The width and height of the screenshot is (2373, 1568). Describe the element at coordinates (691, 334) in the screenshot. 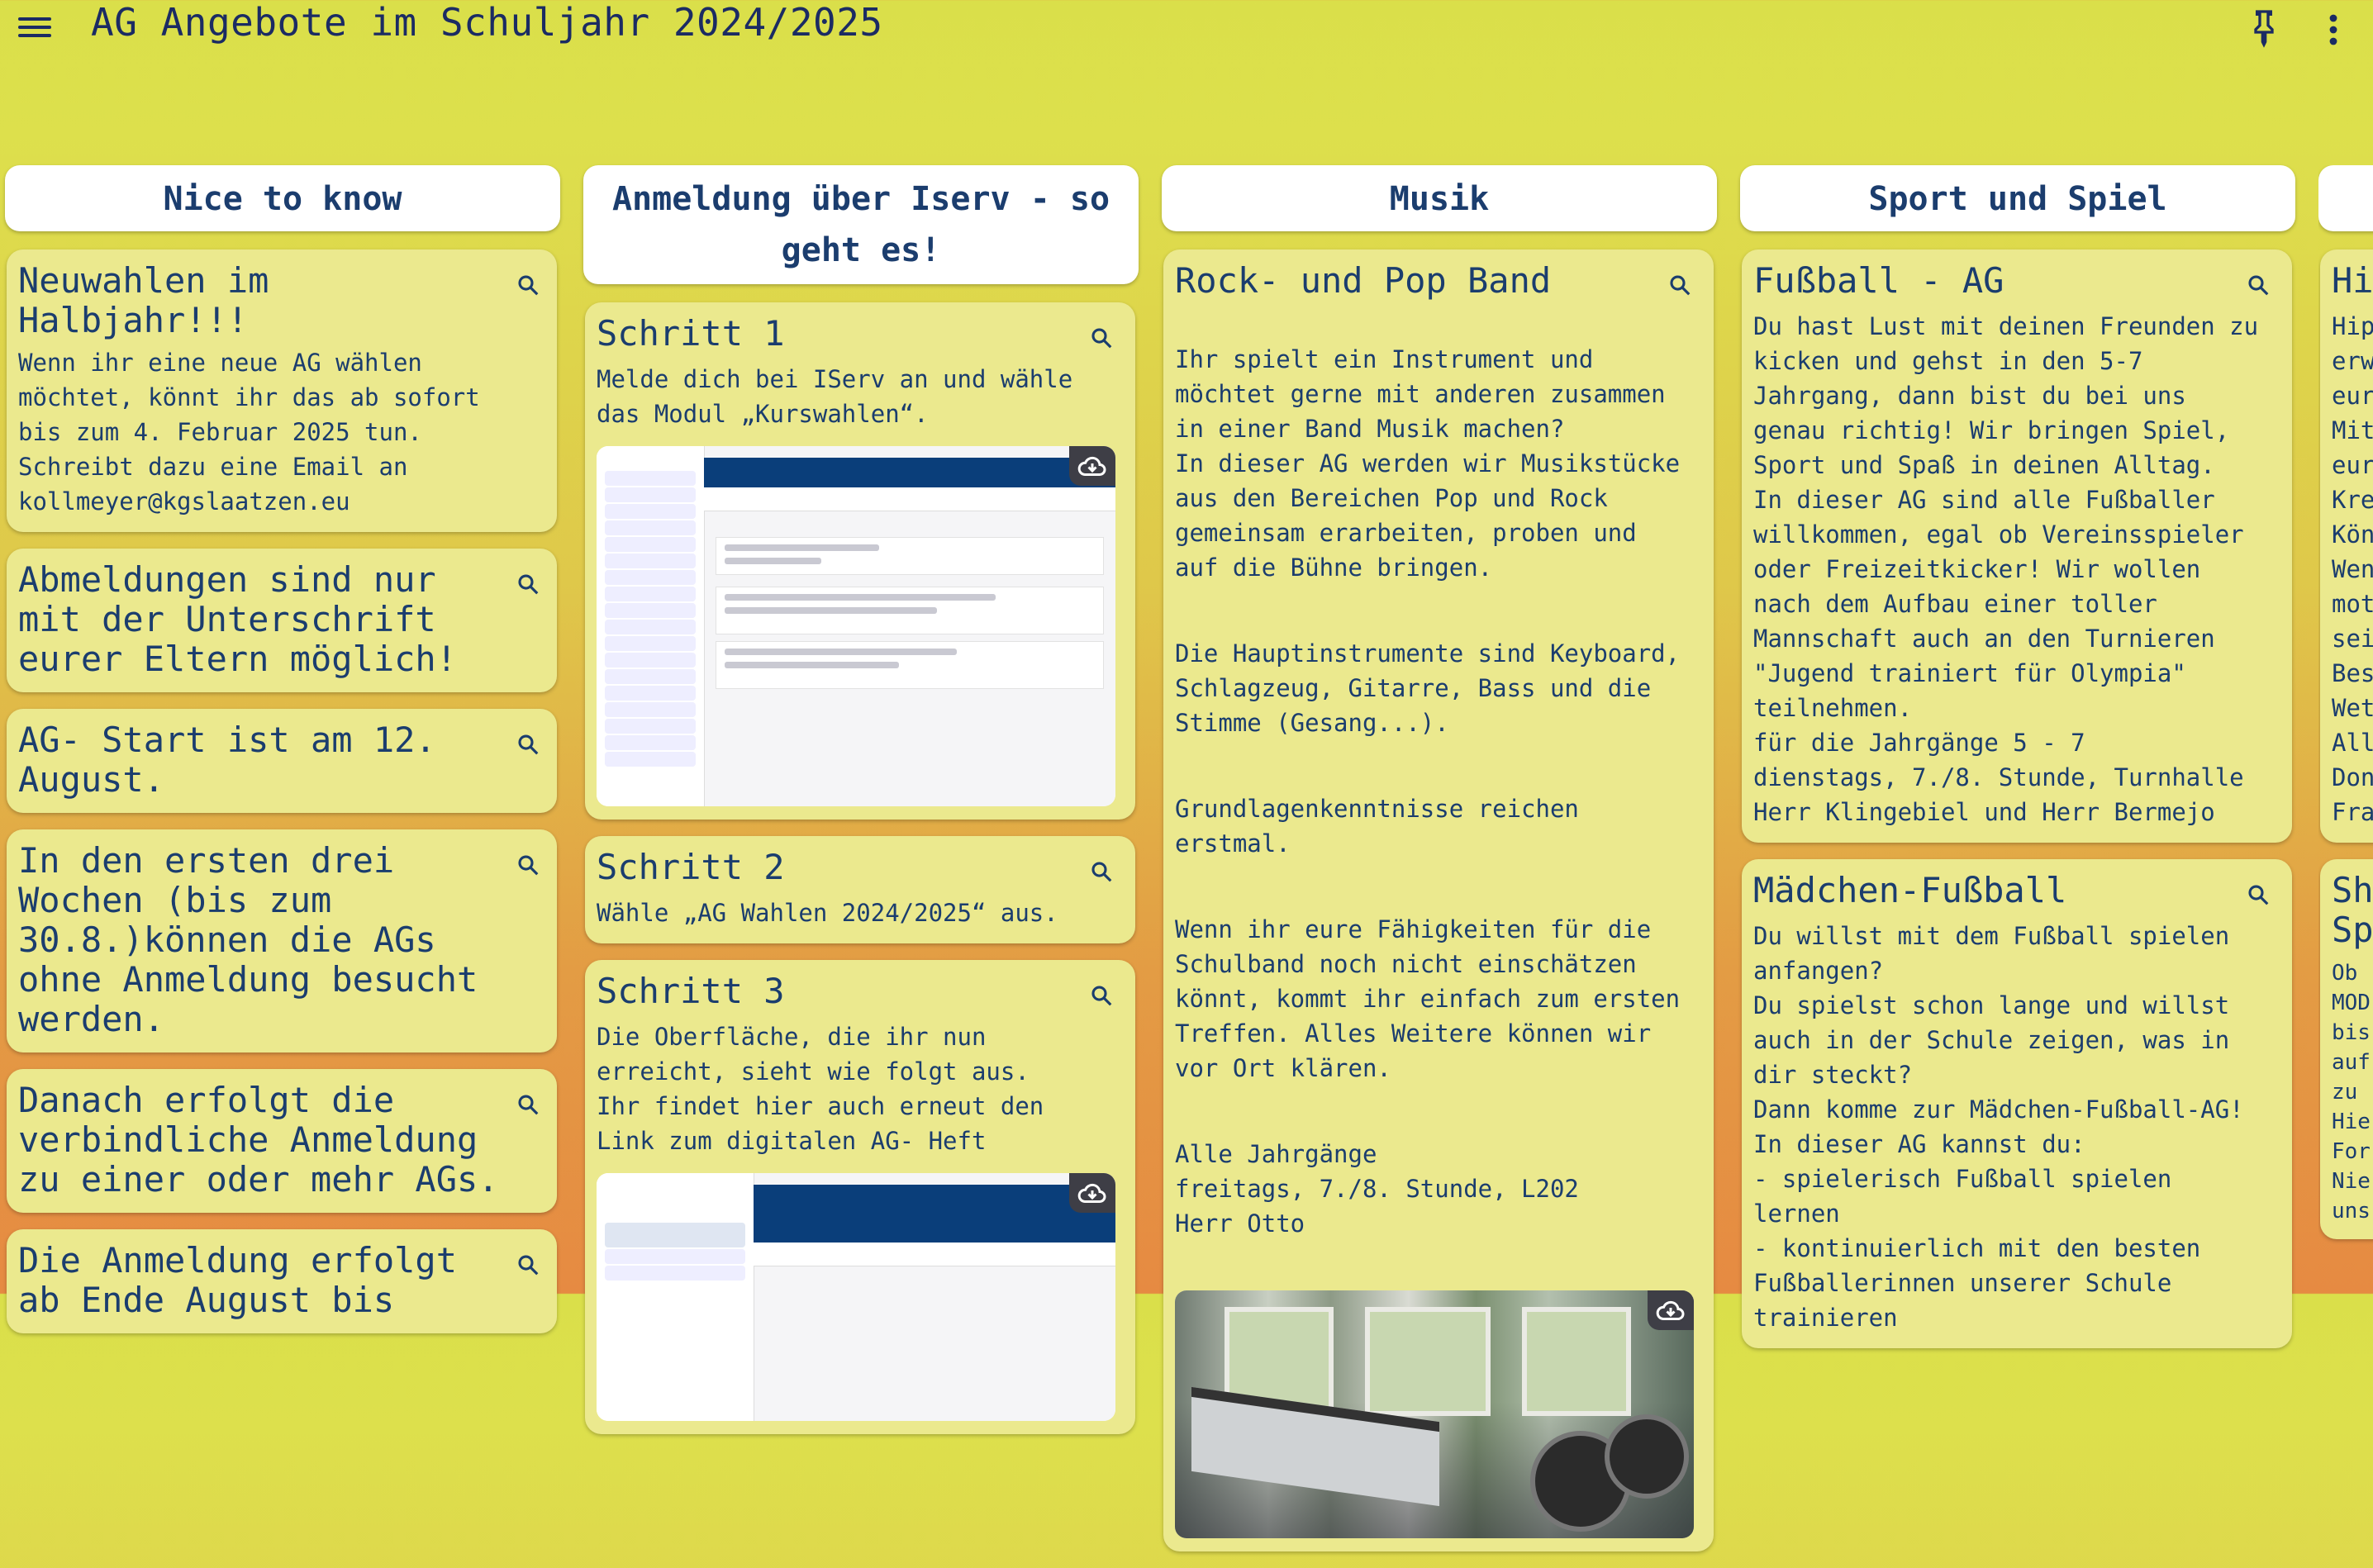

I see `card-title: Schritt 1` at that location.